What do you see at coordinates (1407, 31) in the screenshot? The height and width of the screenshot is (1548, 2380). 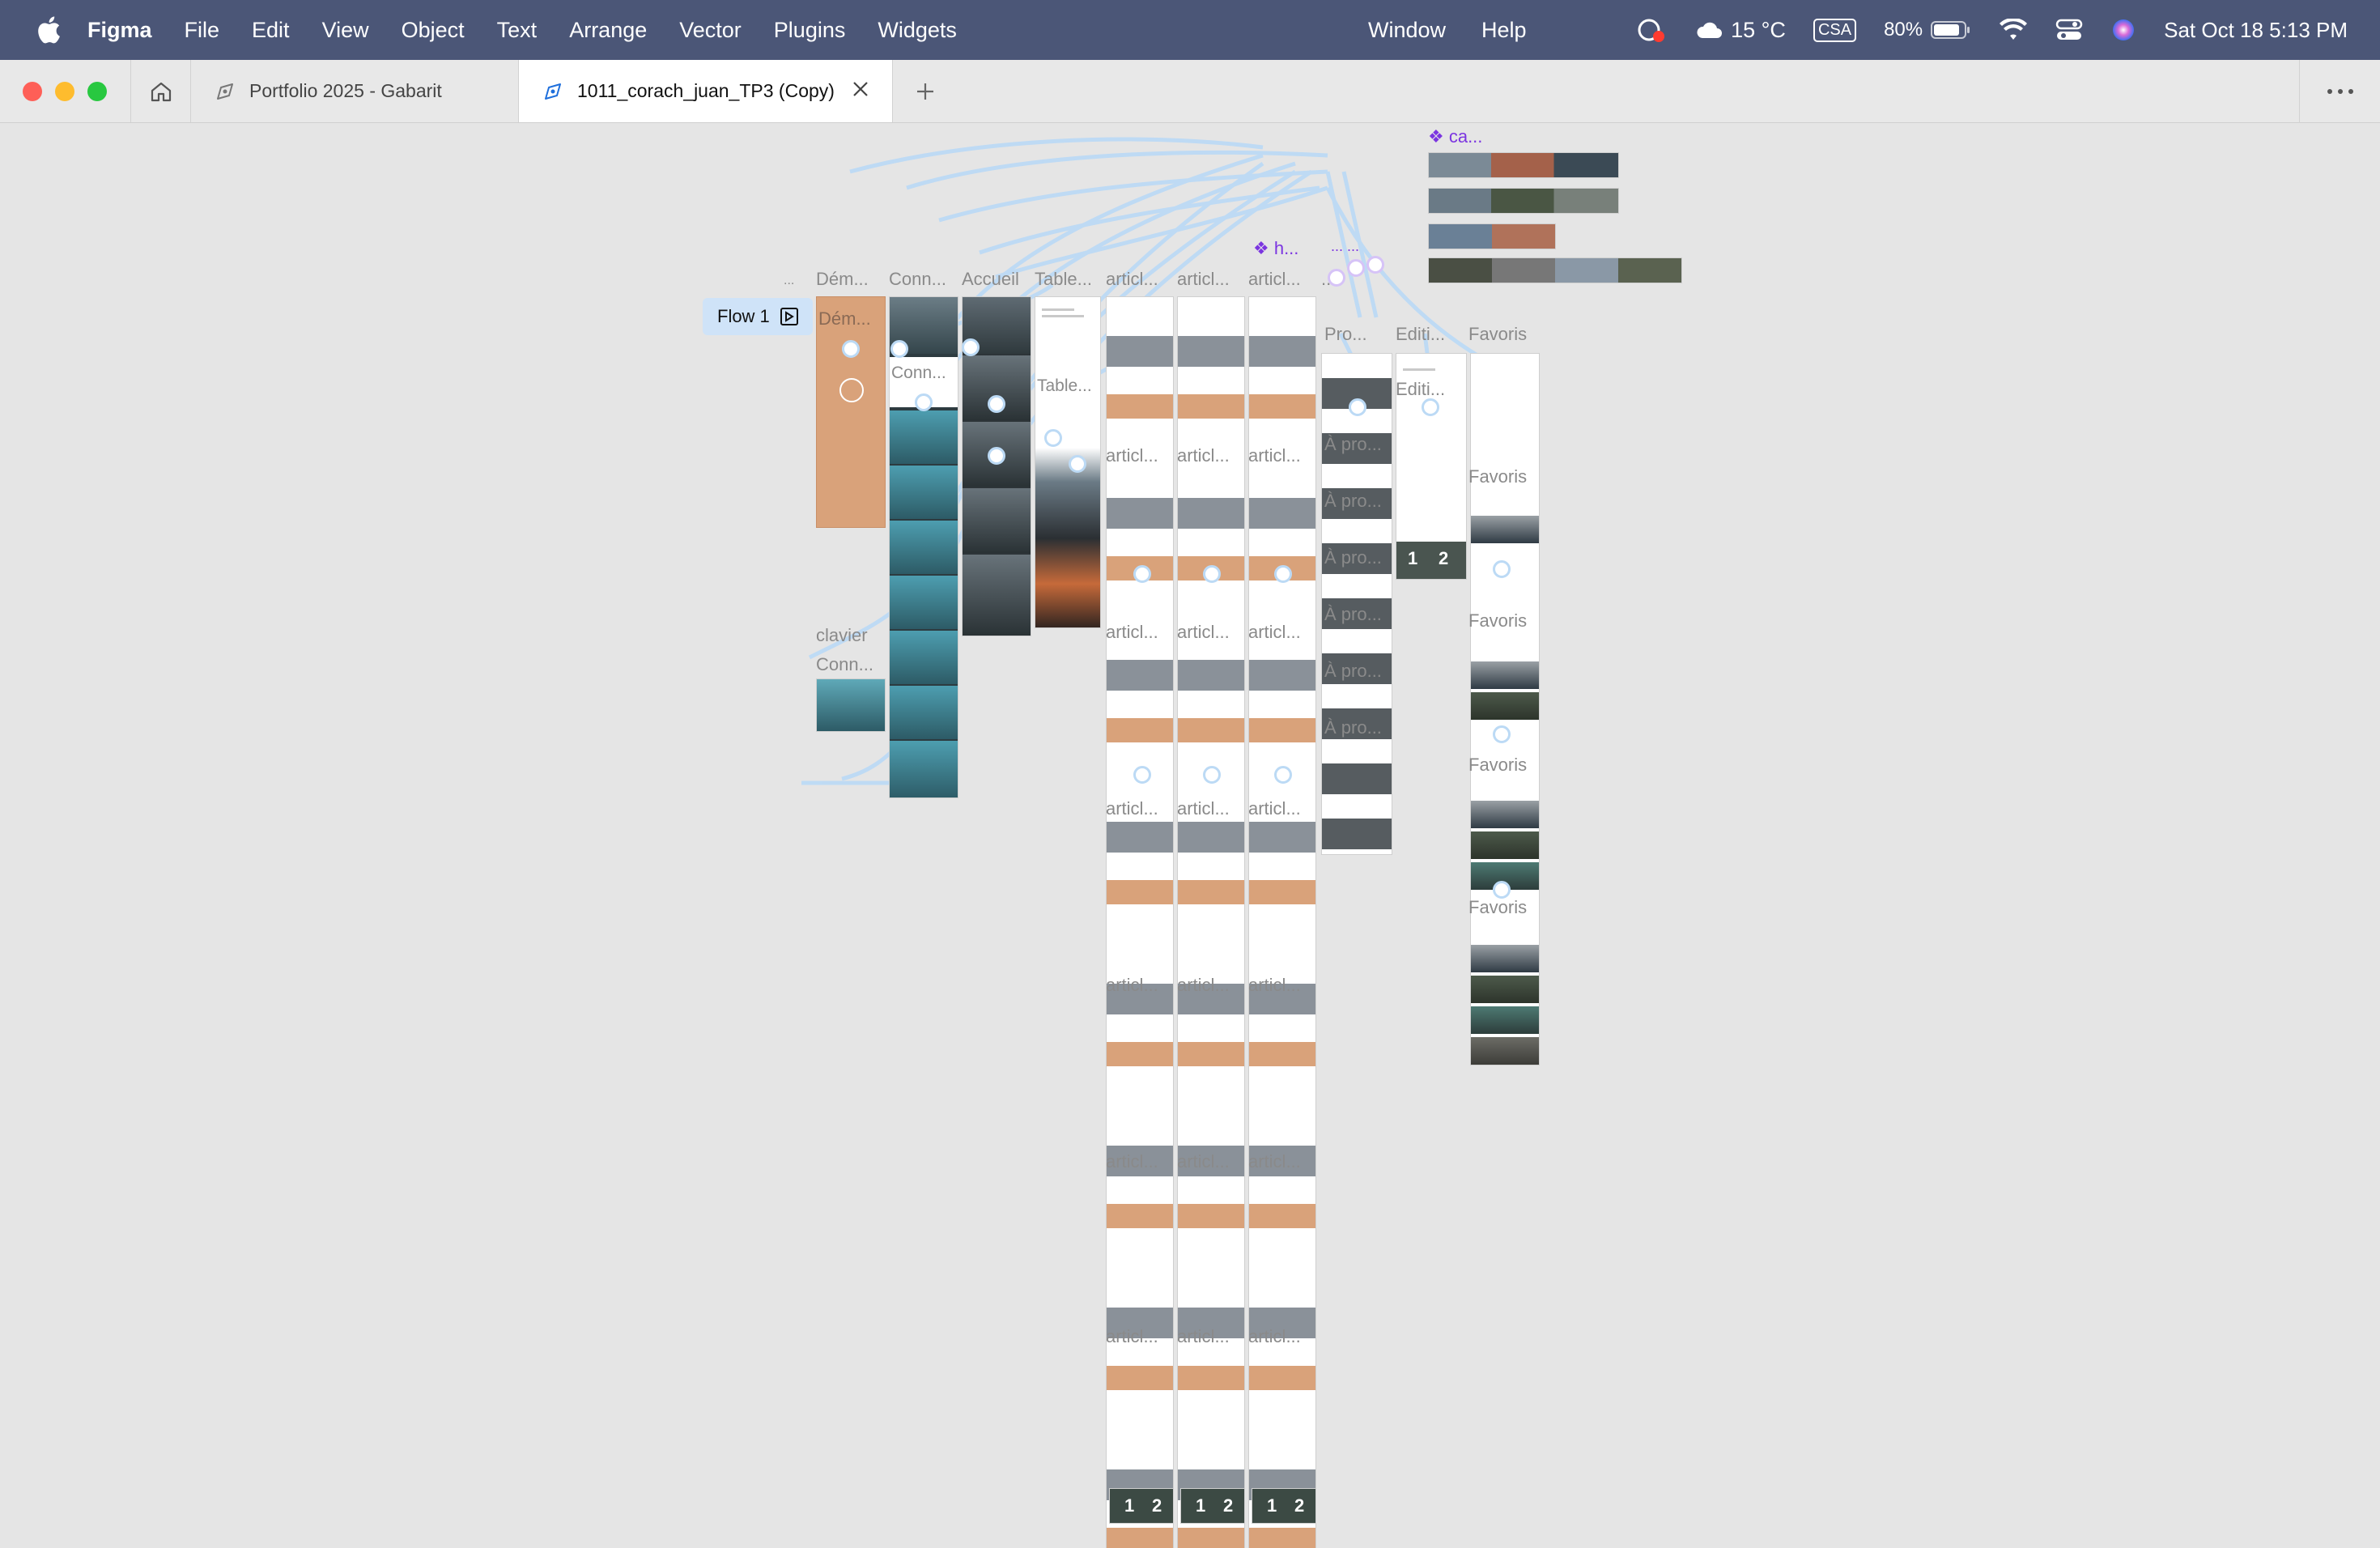 I see `menu-window: Window` at bounding box center [1407, 31].